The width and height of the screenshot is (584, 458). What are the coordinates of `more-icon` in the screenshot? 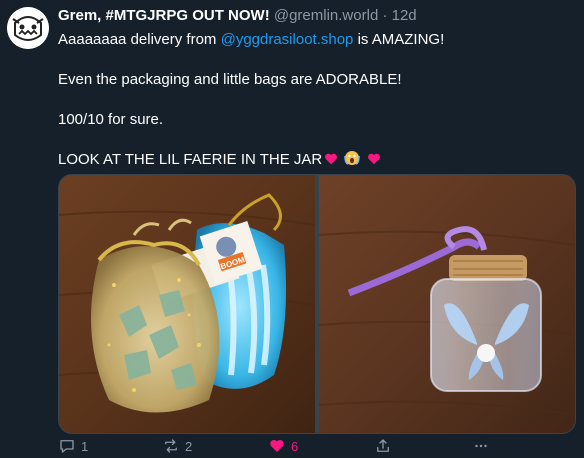 It's located at (481, 446).